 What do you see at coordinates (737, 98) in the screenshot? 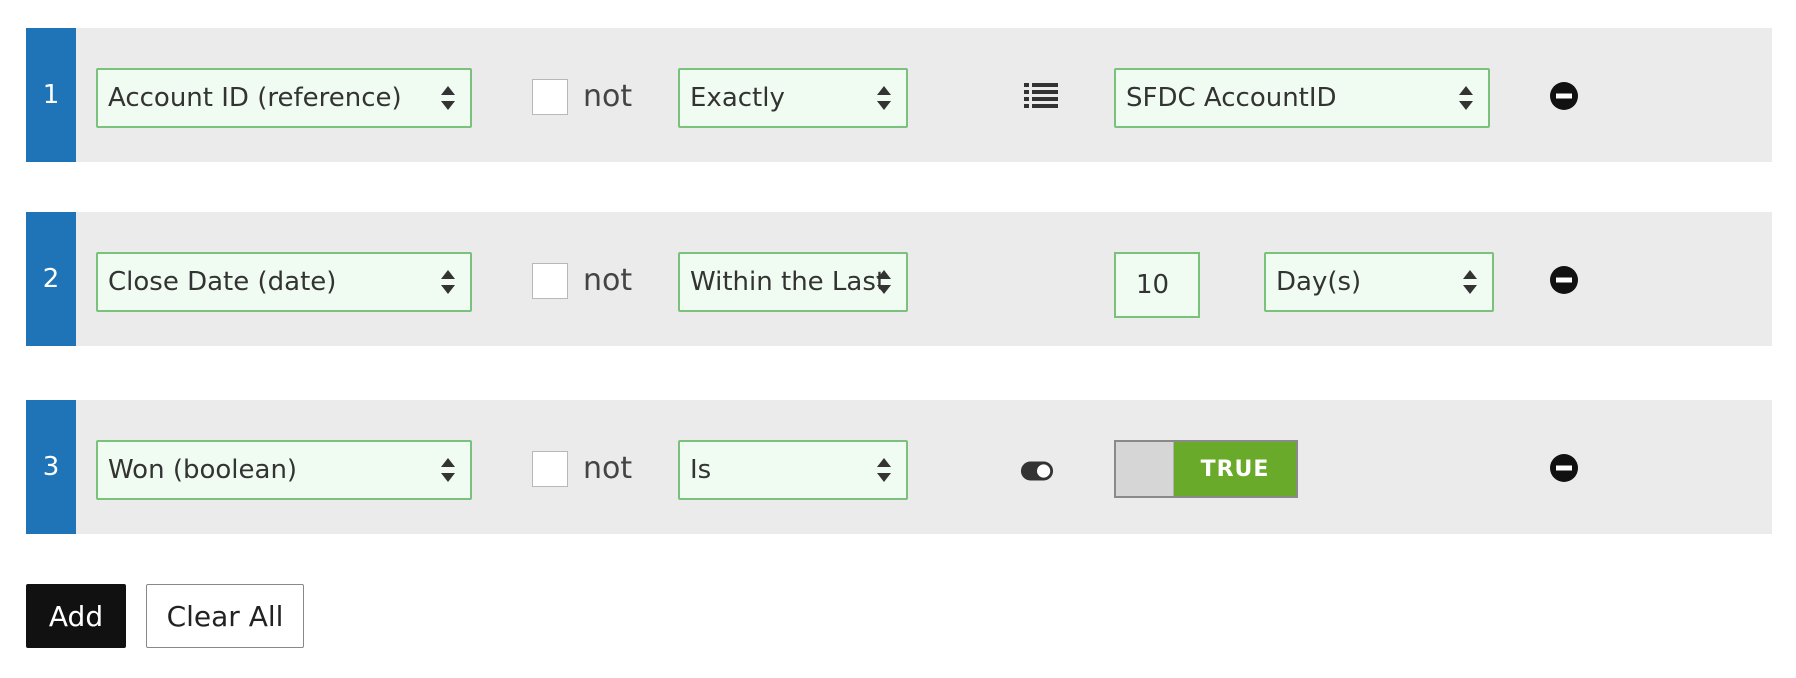
I see `operator-select-value: Exactly` at bounding box center [737, 98].